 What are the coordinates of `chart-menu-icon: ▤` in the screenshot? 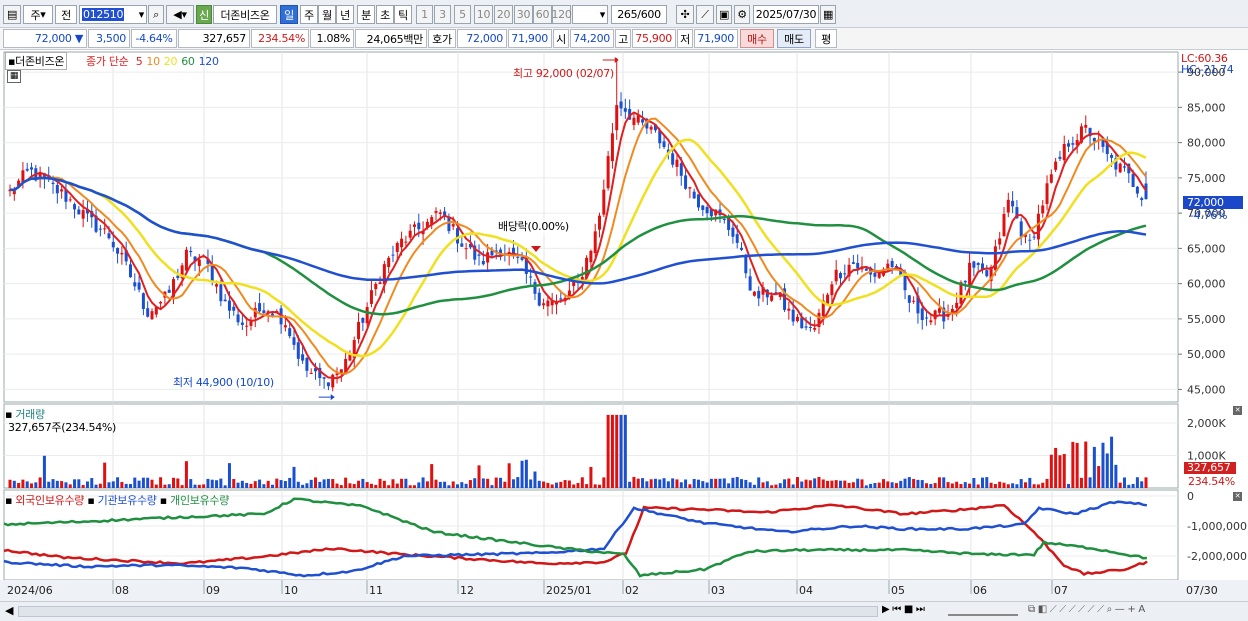 It's located at (12, 14).